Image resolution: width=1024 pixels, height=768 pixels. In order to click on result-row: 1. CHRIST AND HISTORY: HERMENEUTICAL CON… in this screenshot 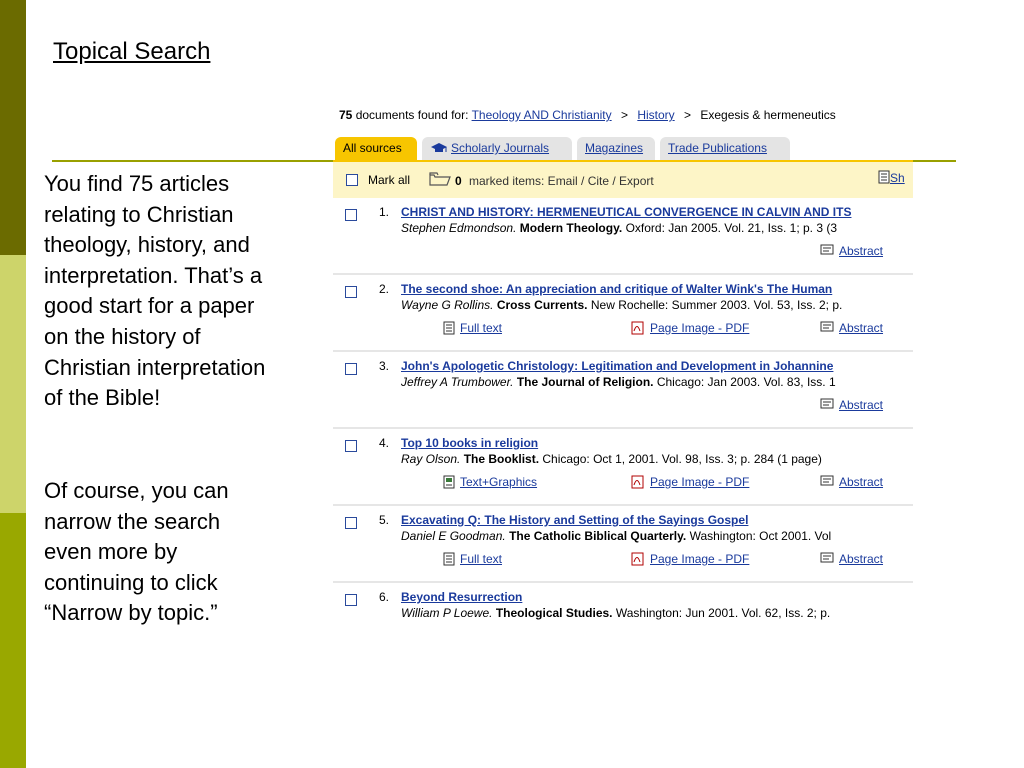, I will do `click(623, 236)`.